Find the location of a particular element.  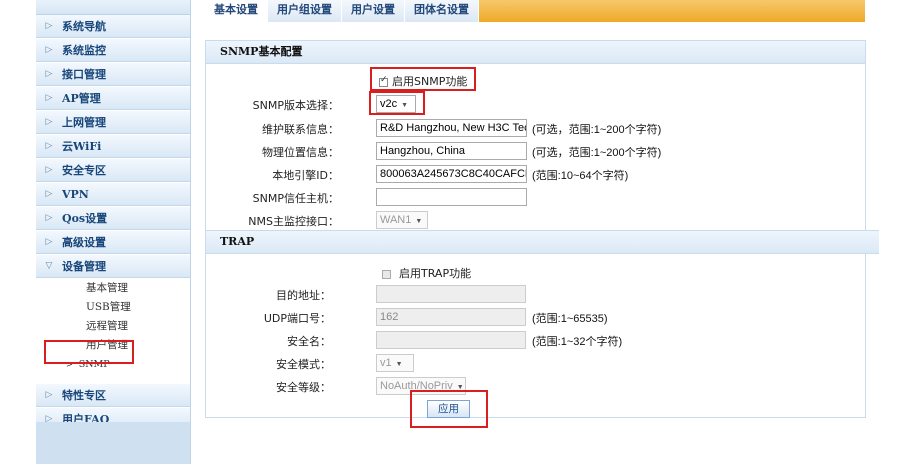

sidebar-item-cloud-wifi: ▷ 云WiFi is located at coordinates (113, 146).